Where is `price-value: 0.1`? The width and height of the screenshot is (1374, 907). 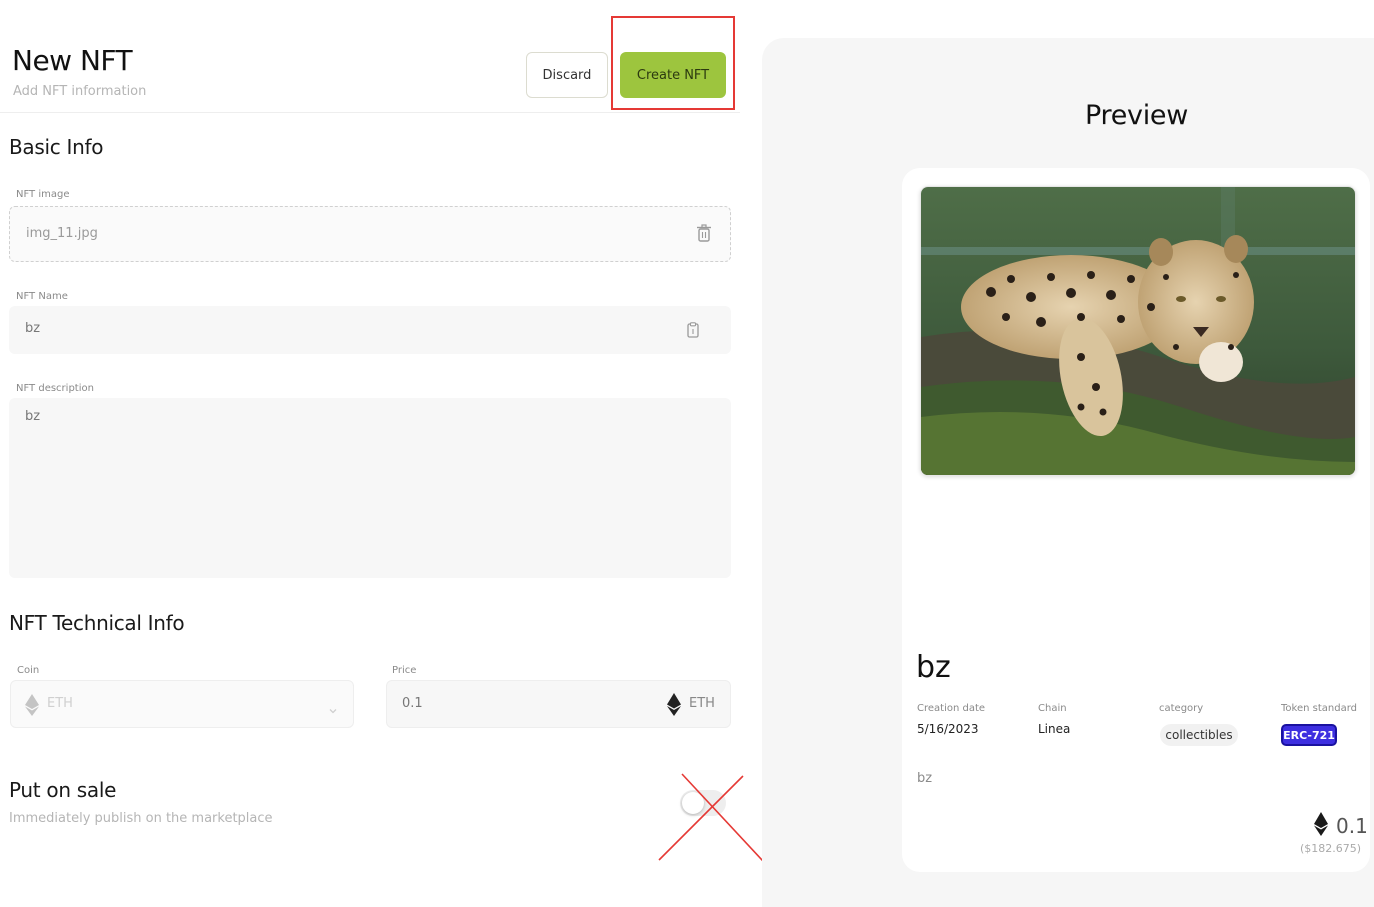
price-value: 0.1 is located at coordinates (412, 703).